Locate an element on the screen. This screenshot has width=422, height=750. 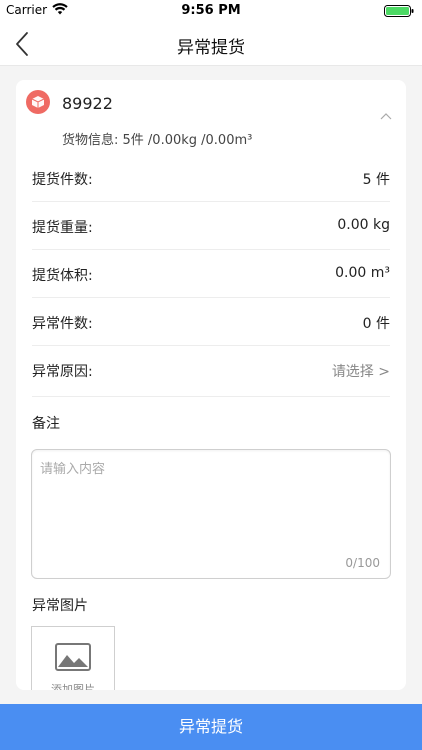
clock: 9:56 PM is located at coordinates (211, 10).